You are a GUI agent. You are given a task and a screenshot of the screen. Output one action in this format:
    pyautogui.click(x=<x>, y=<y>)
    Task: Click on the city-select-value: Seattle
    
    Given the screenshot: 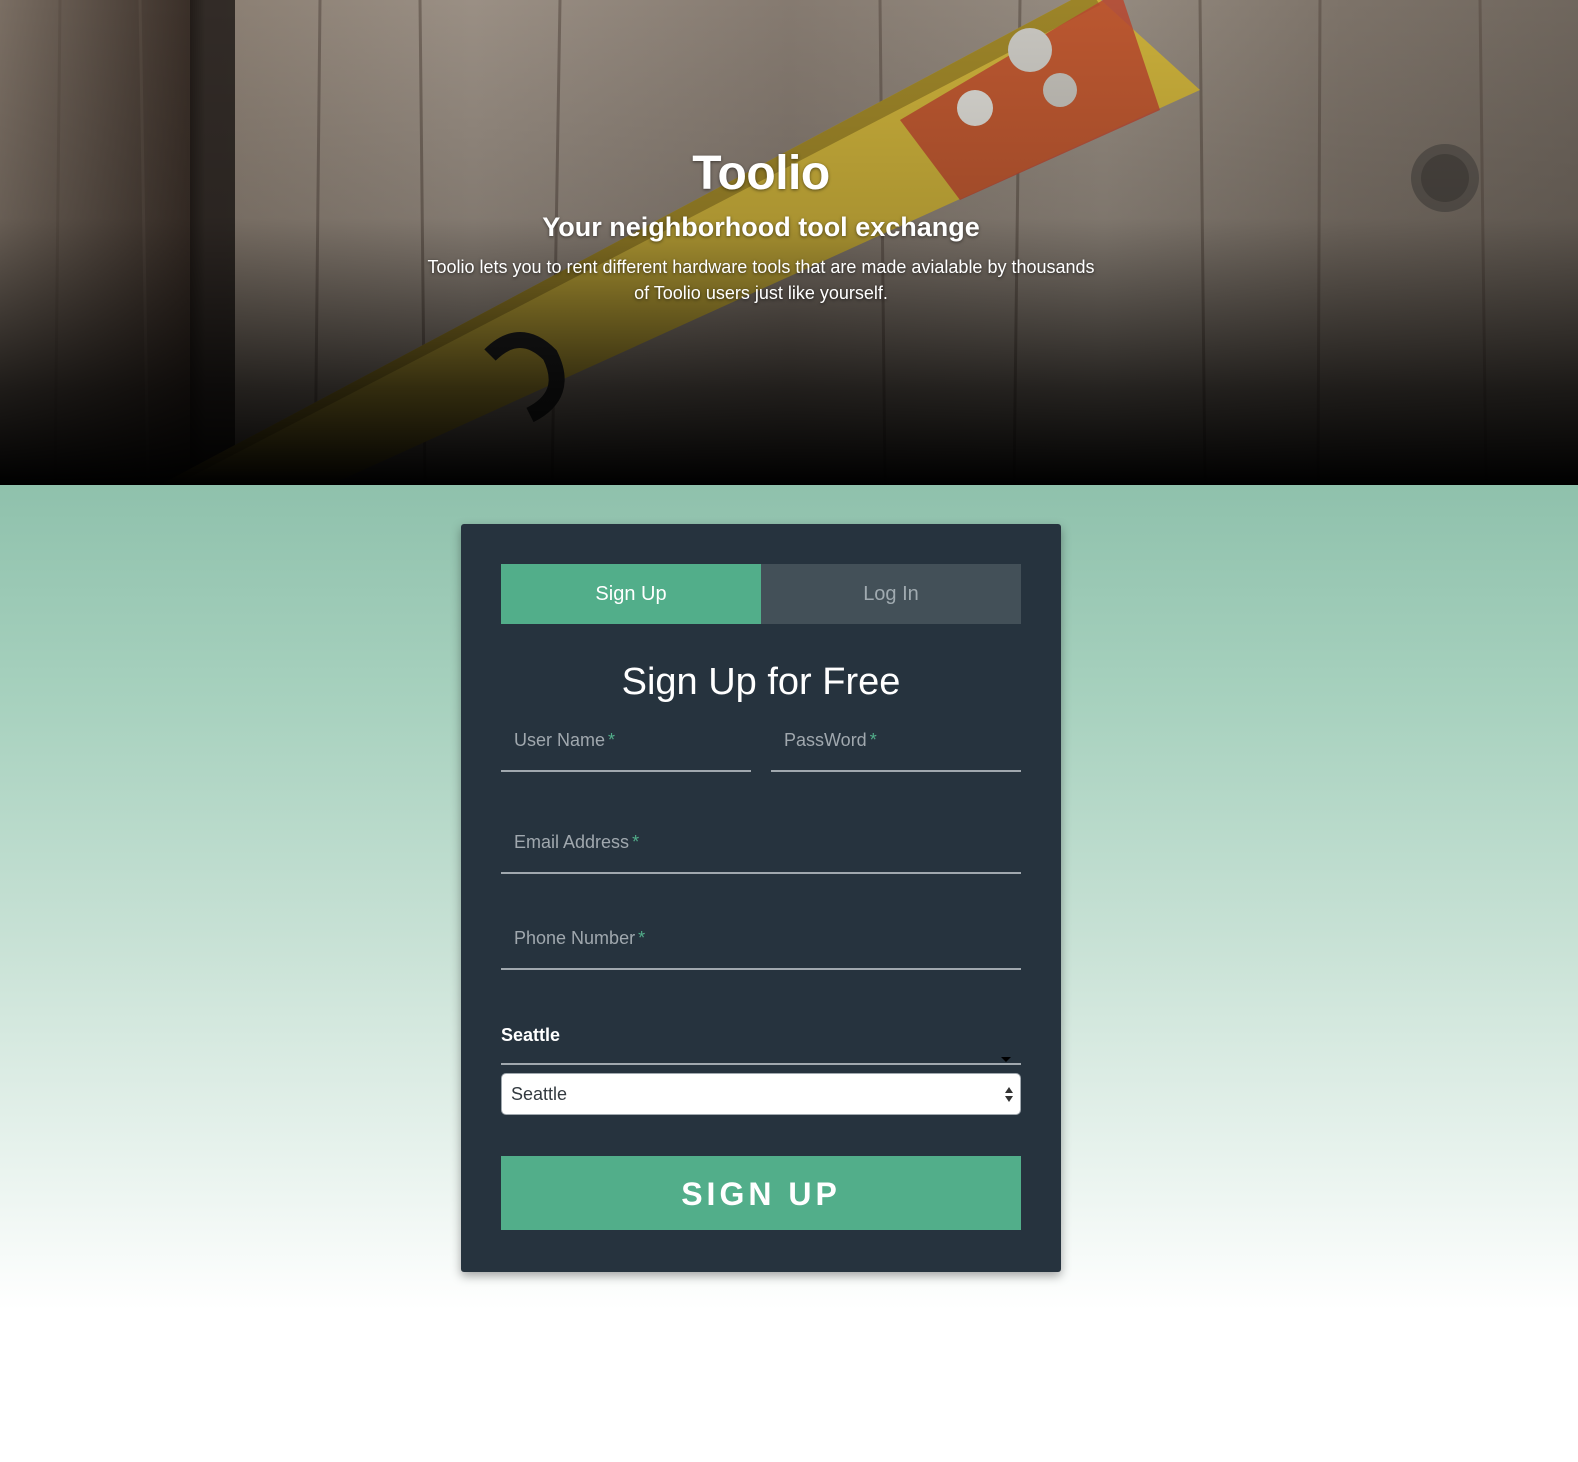 What is the action you would take?
    pyautogui.click(x=539, y=1094)
    